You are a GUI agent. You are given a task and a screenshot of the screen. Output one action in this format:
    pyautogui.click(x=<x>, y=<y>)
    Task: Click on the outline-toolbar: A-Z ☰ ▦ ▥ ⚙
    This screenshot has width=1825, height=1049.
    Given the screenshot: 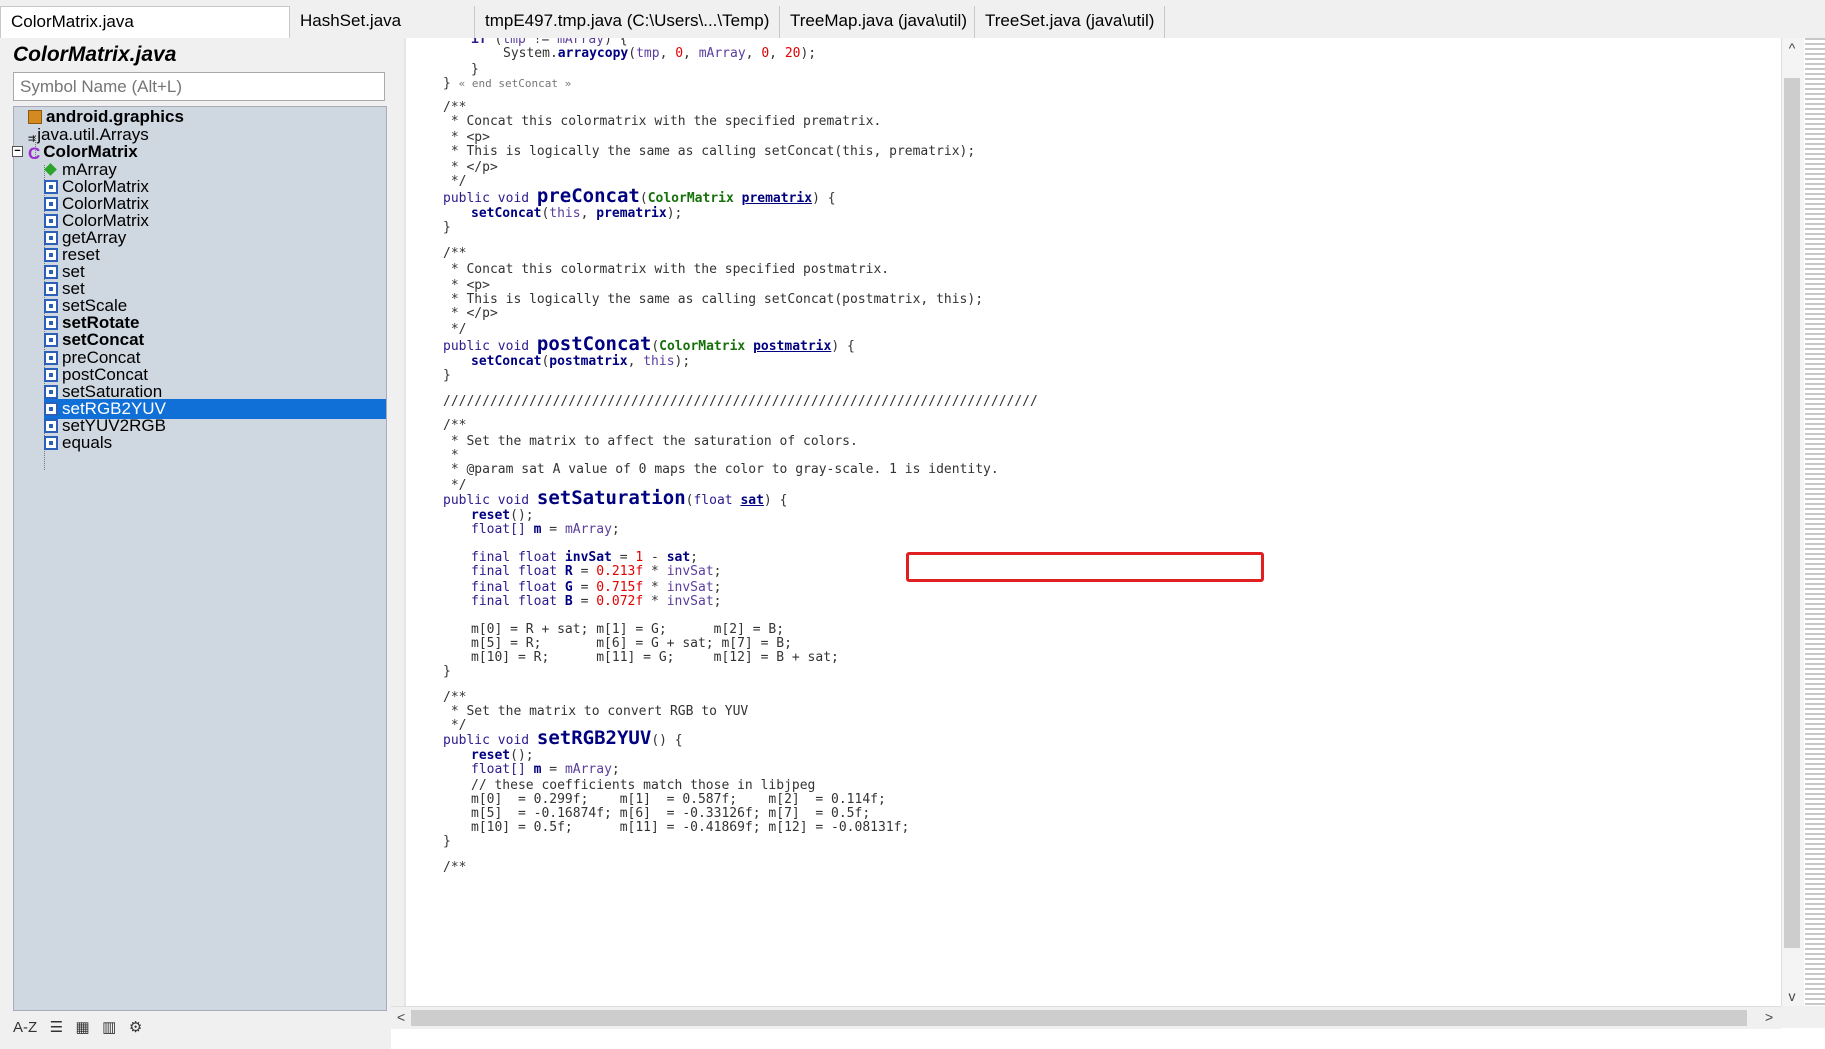 What is the action you would take?
    pyautogui.click(x=81, y=1030)
    